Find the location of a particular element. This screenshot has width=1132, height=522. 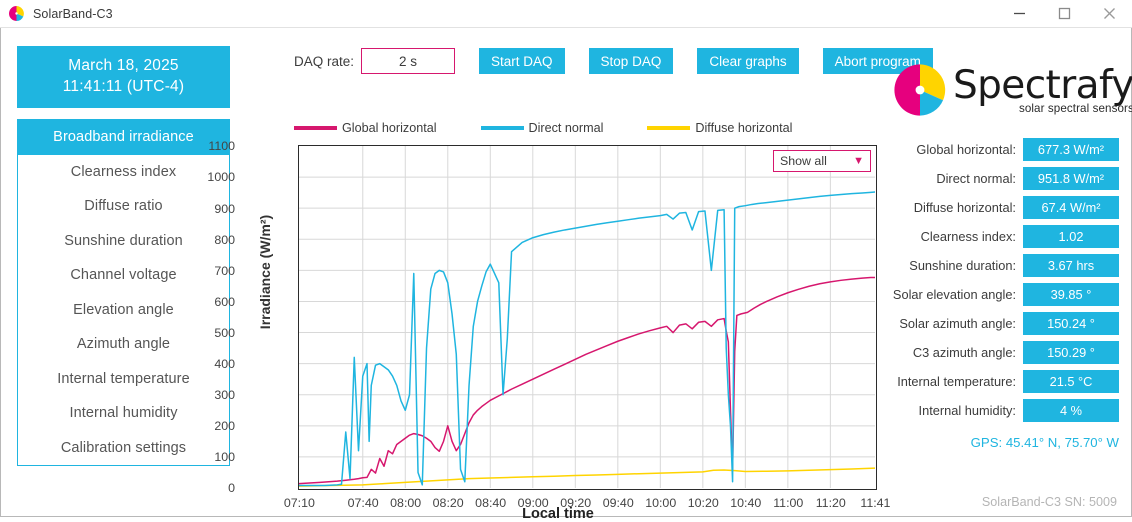

chart-x-tick: 11:41 is located at coordinates (875, 503).